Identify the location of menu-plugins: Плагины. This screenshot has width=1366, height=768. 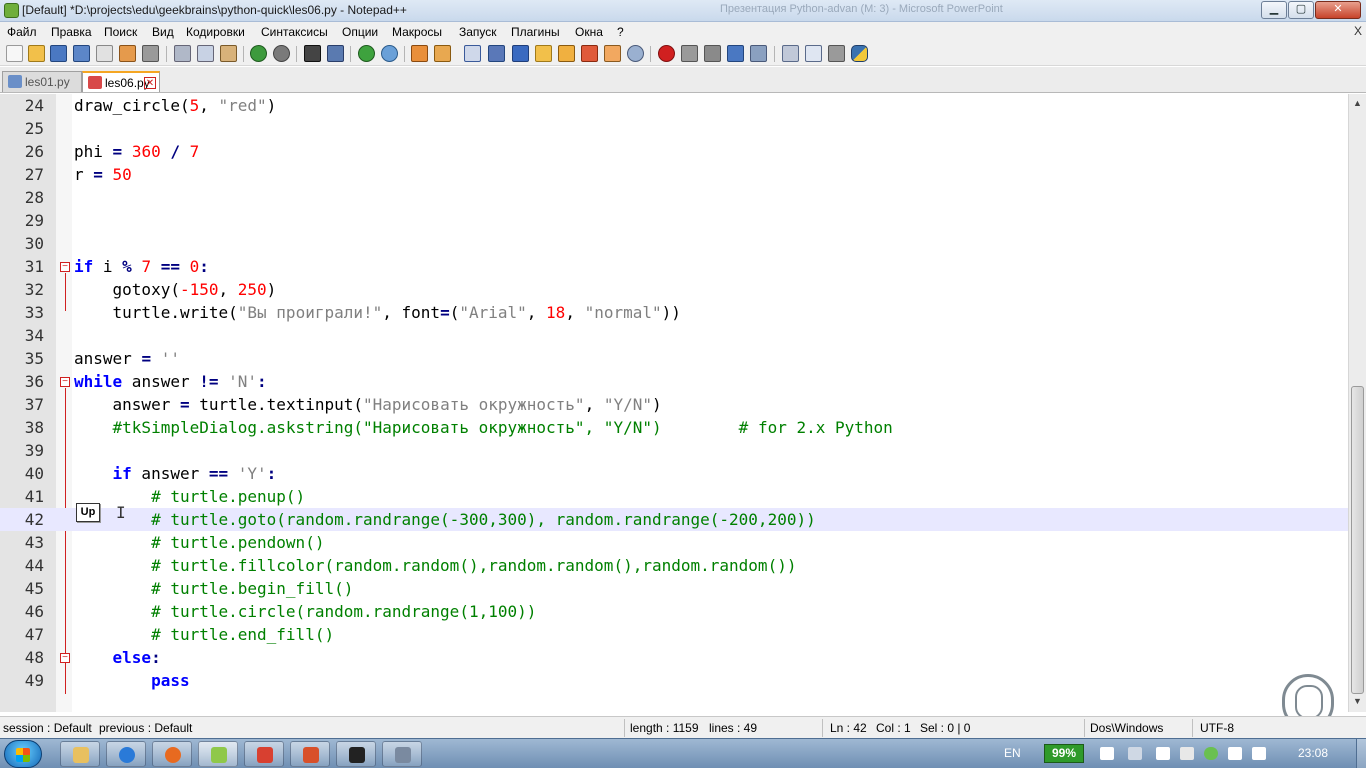
(535, 32).